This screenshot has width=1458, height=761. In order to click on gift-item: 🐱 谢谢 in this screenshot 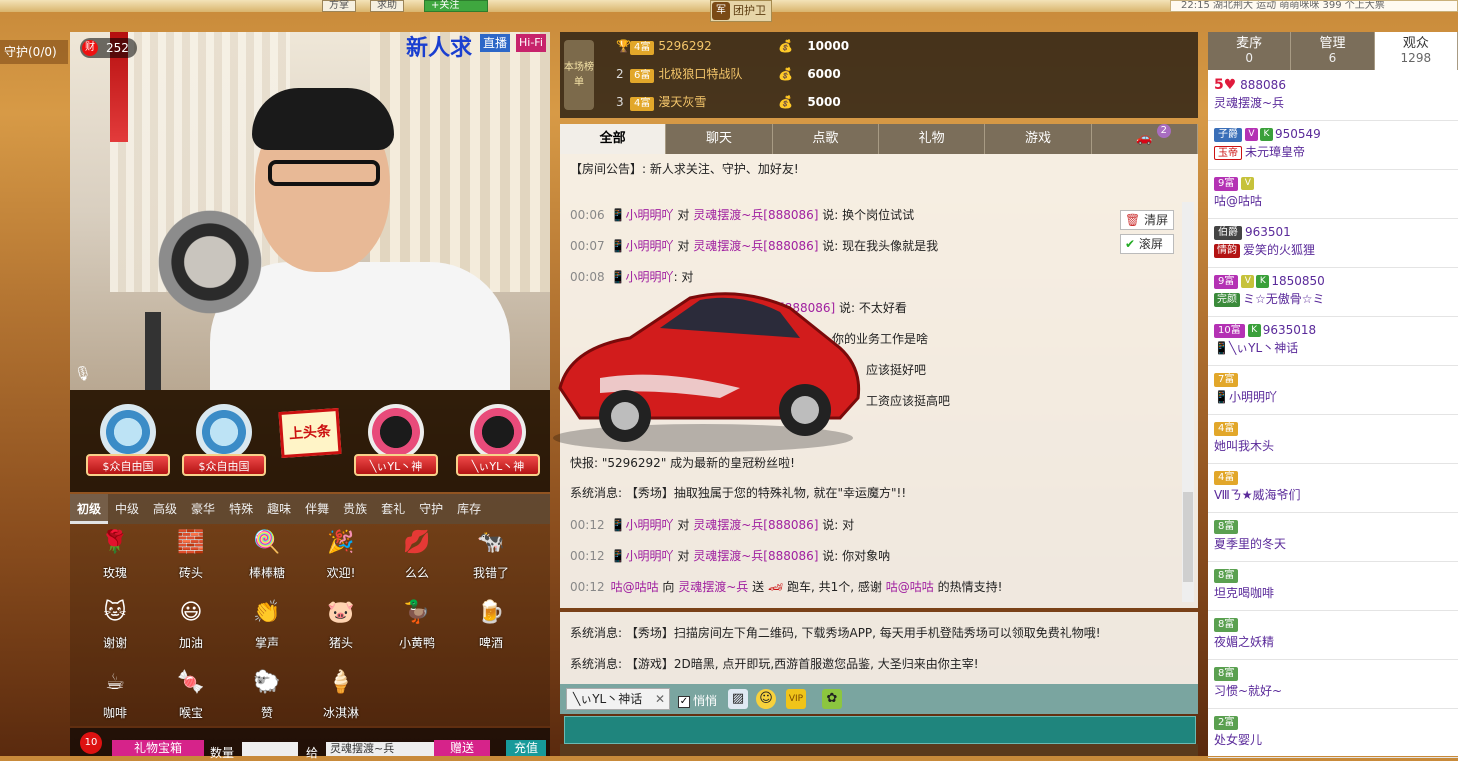, I will do `click(115, 623)`.